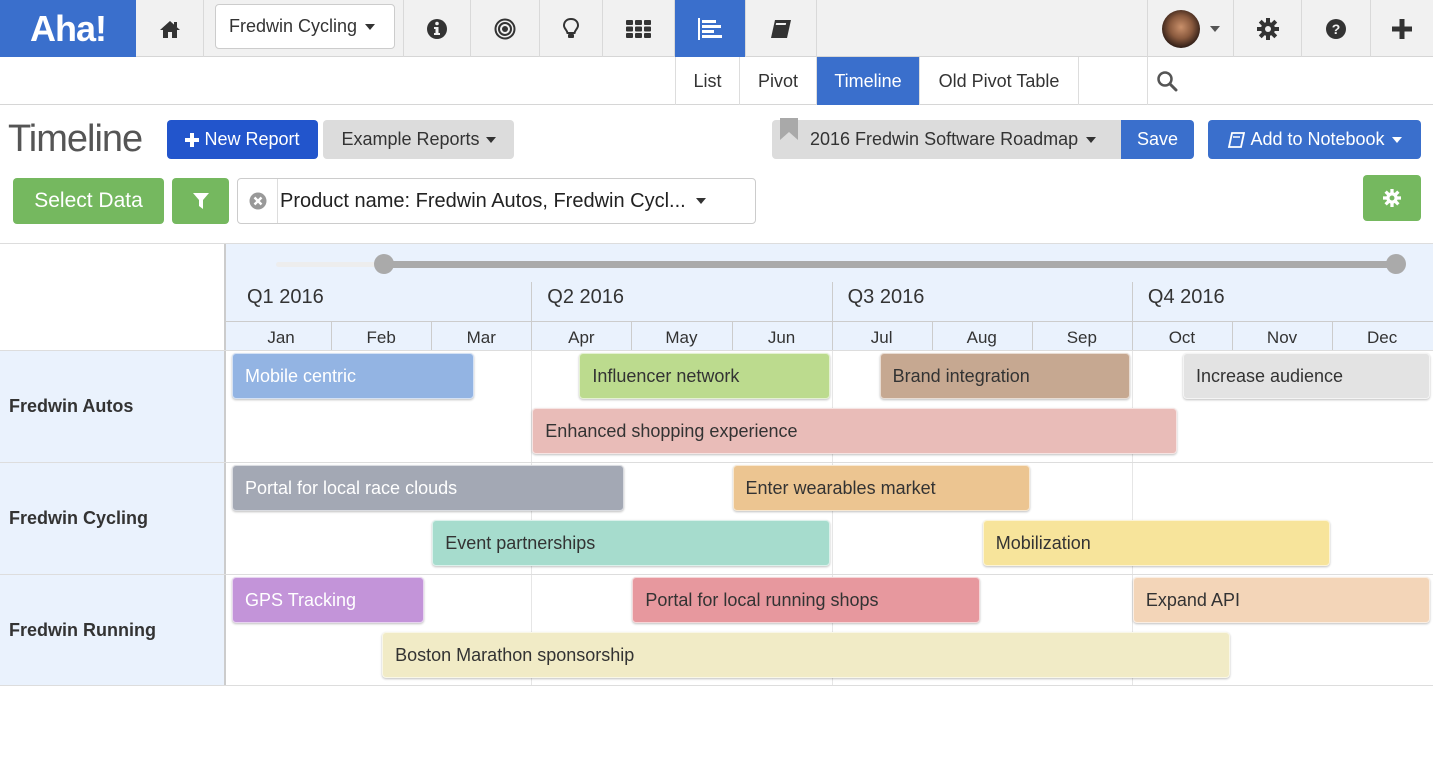  I want to click on close-circle-icon, so click(257, 201).